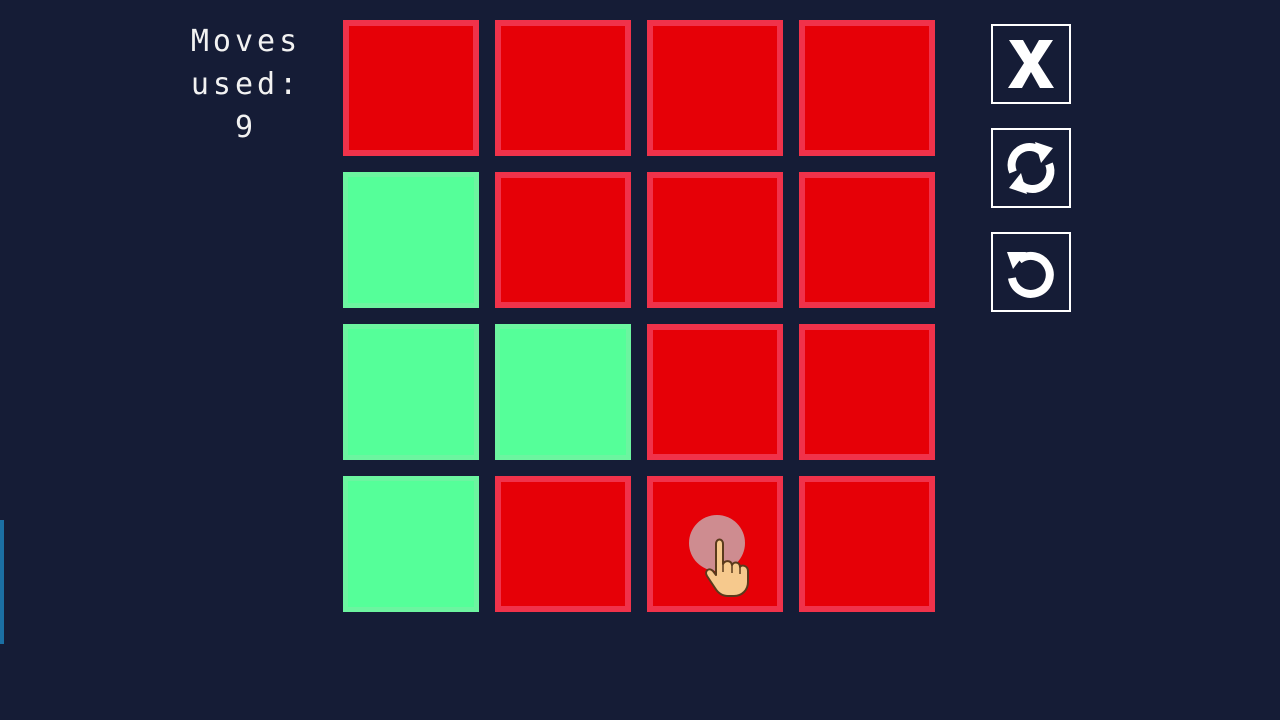  I want to click on moves-counter: Moves used: 9, so click(246, 84).